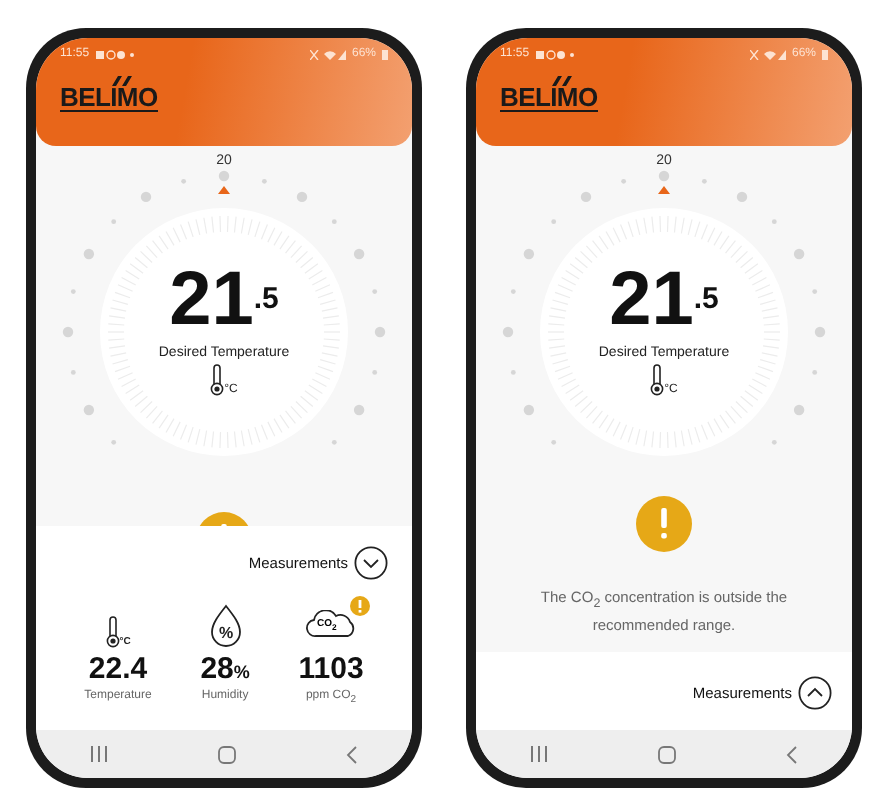 The height and width of the screenshot is (812, 886). What do you see at coordinates (225, 632) in the screenshot?
I see `percent-sign: %` at bounding box center [225, 632].